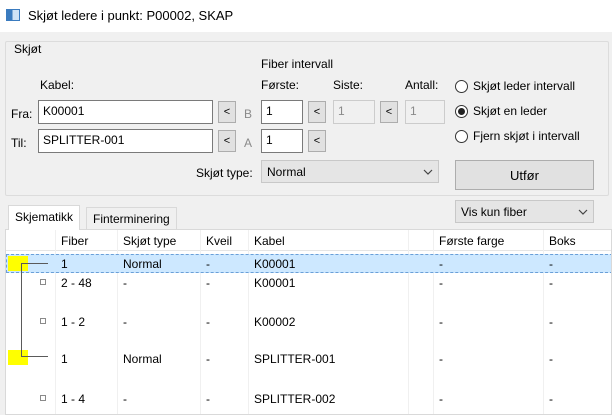 This screenshot has height=415, width=612. I want to click on radio-fjern-skjot-i-intervall: Fjern skjøt i intervall, so click(517, 136).